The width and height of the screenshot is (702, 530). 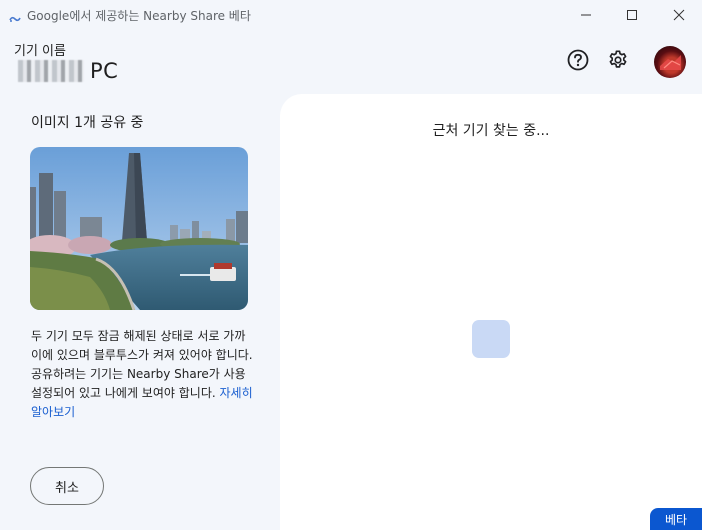 What do you see at coordinates (670, 62) in the screenshot?
I see `avatar` at bounding box center [670, 62].